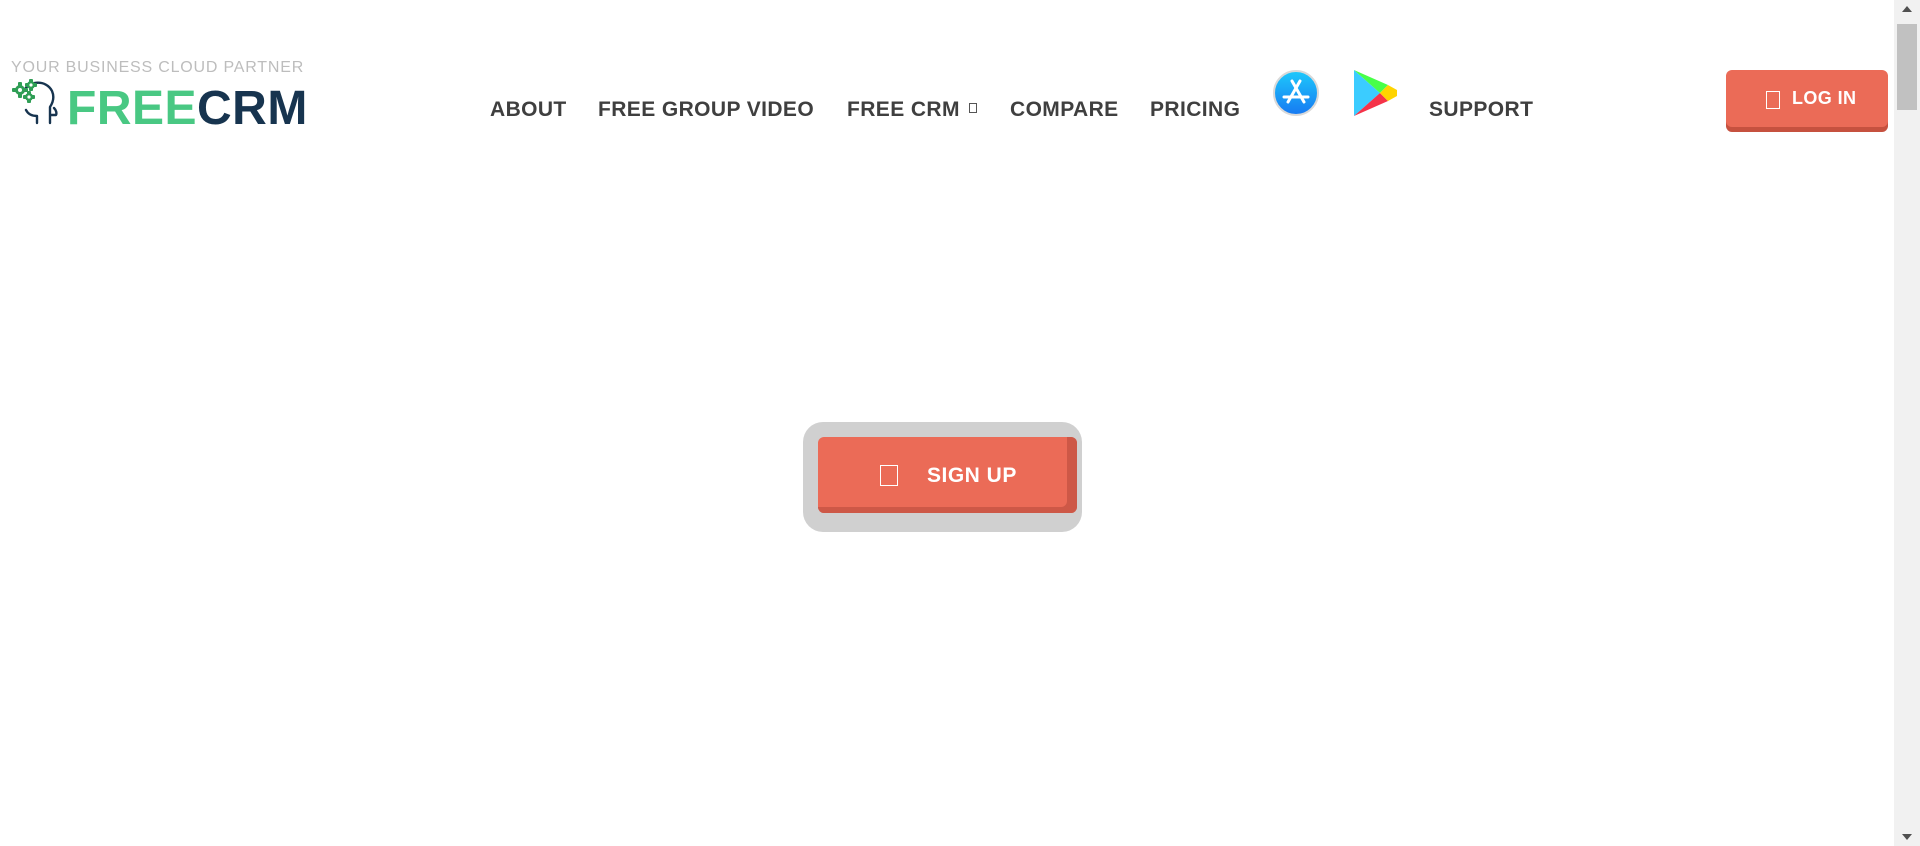  Describe the element at coordinates (132, 108) in the screenshot. I see `brand-free: FREE` at that location.